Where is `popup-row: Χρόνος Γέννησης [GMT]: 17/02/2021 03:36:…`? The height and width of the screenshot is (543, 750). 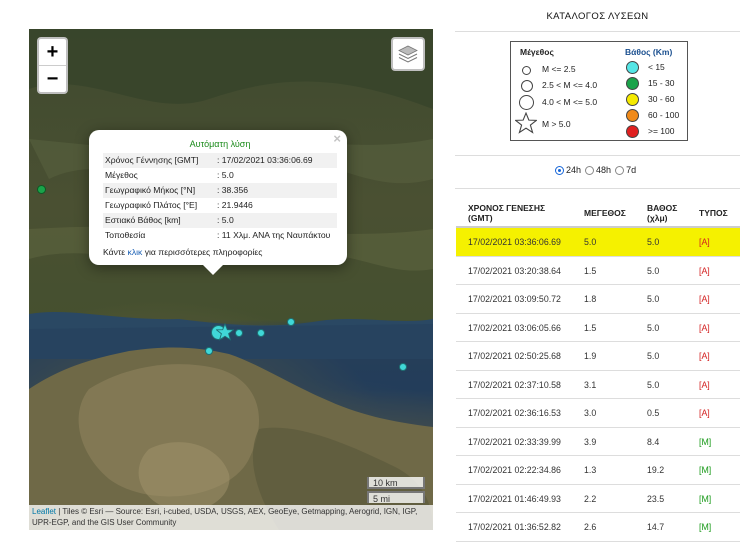
popup-row: Χρόνος Γέννησης [GMT]: 17/02/2021 03:36:… is located at coordinates (220, 160).